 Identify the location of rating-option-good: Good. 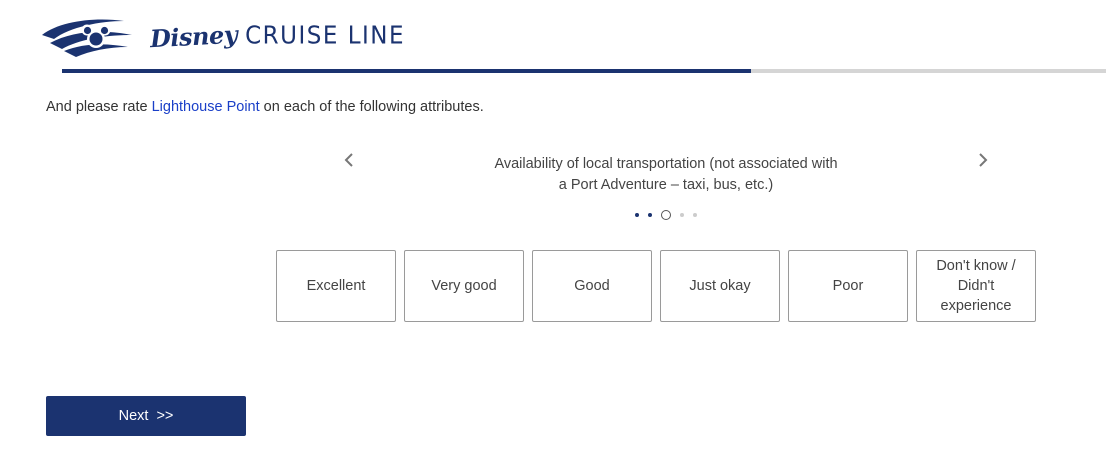
(592, 286).